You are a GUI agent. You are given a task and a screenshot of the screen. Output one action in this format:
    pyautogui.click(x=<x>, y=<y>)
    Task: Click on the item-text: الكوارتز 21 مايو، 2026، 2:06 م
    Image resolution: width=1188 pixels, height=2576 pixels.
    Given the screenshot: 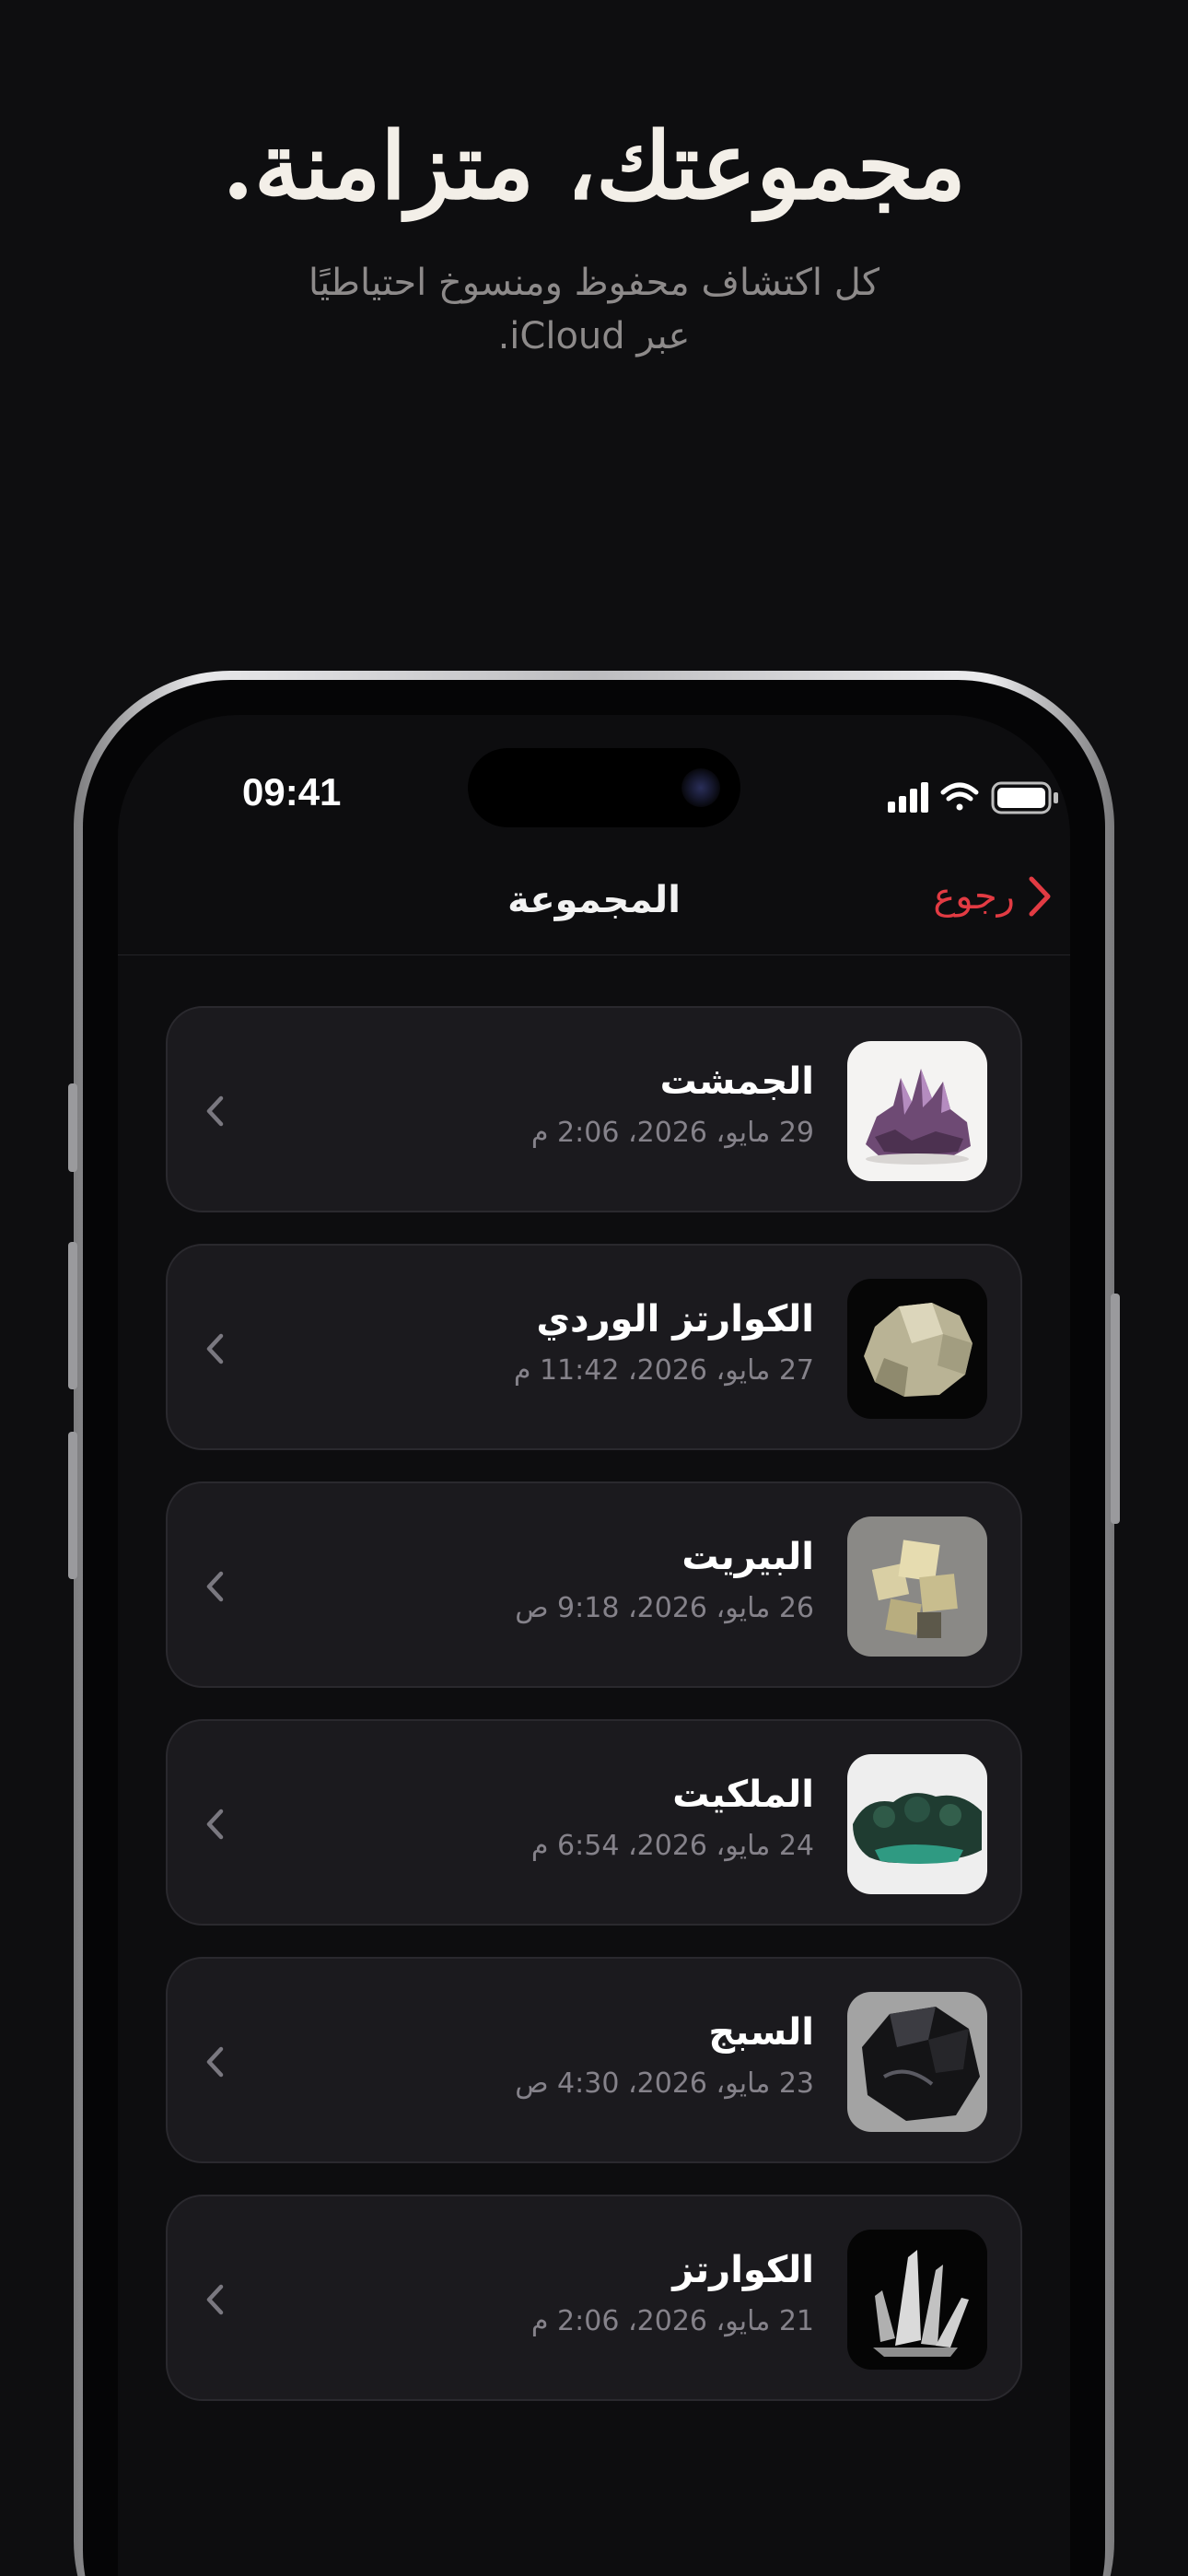 What is the action you would take?
    pyautogui.click(x=672, y=2293)
    